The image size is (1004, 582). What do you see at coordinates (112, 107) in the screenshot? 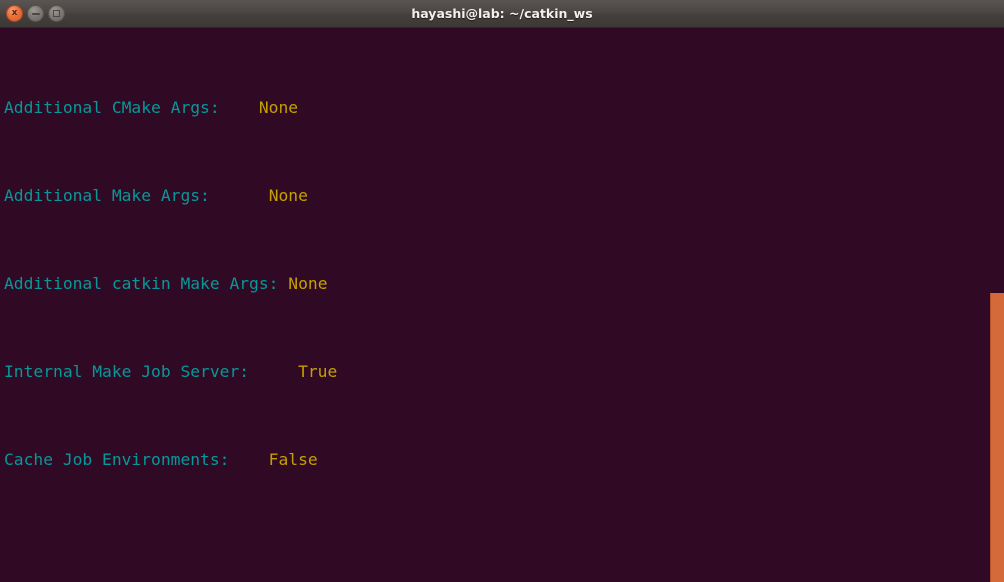
I see `config-label: Additional CMake Args:` at bounding box center [112, 107].